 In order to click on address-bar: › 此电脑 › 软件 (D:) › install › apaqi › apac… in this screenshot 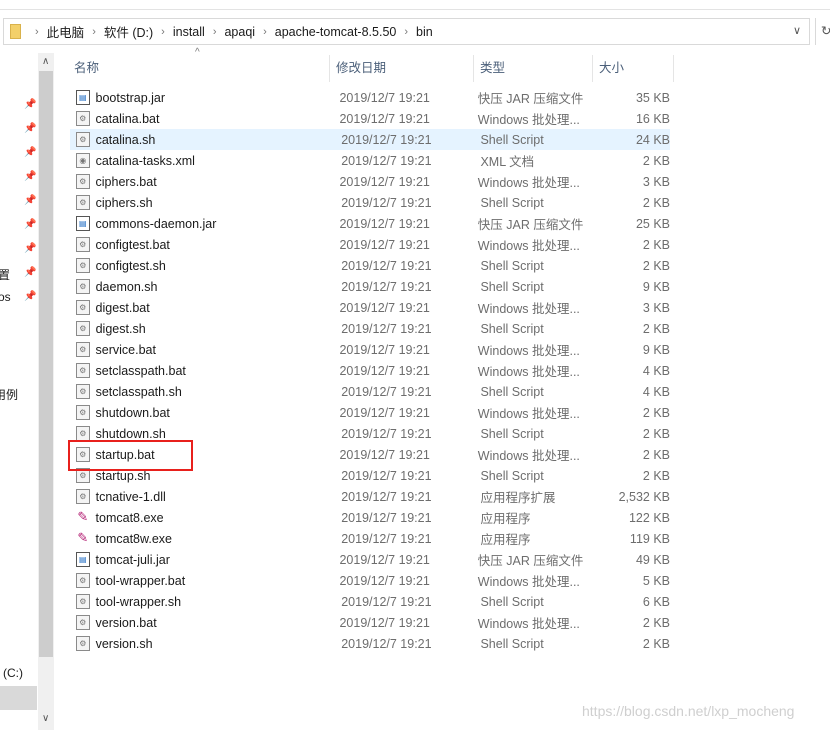, I will do `click(406, 31)`.